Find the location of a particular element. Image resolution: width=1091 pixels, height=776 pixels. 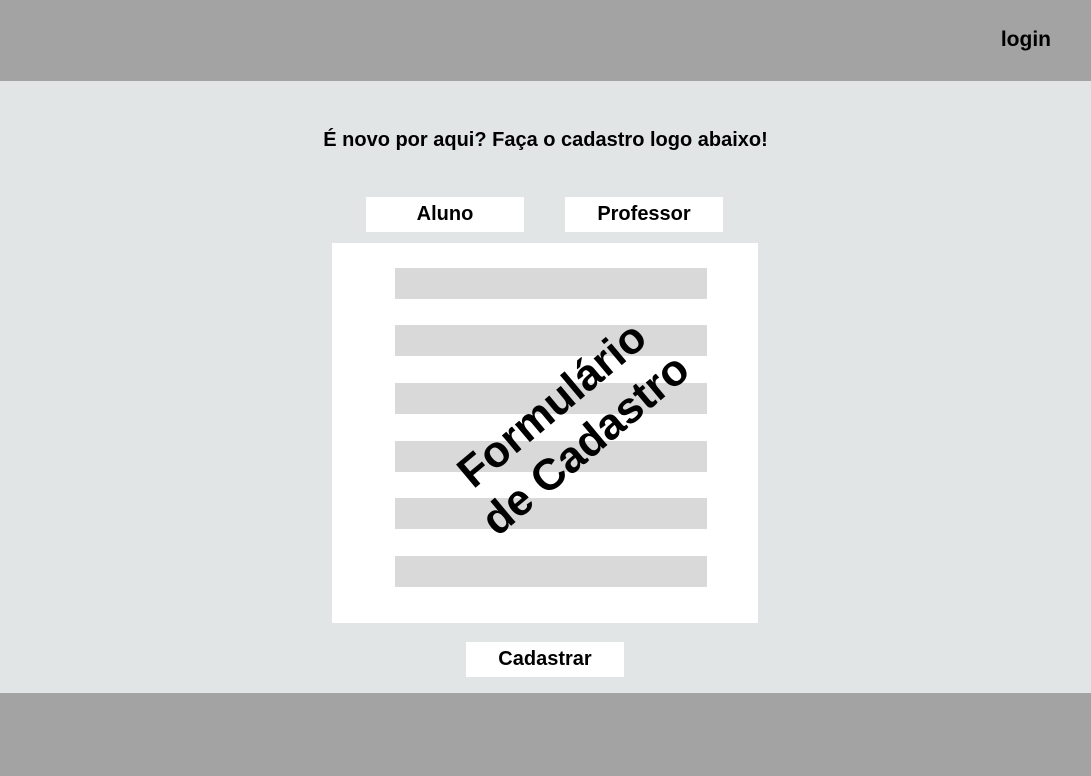

tab-aluno: Aluno is located at coordinates (445, 214).